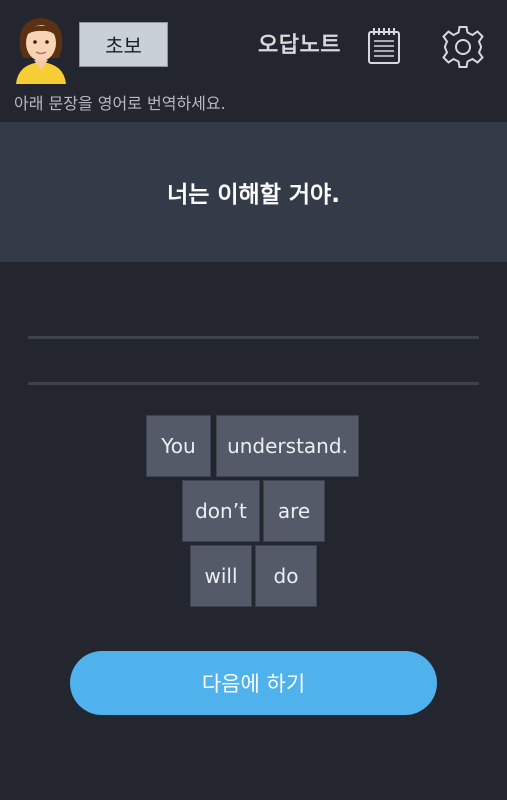 This screenshot has width=507, height=800. Describe the element at coordinates (120, 103) in the screenshot. I see `instruction-text: 아래 문장을 영어로 번역하세요.` at that location.